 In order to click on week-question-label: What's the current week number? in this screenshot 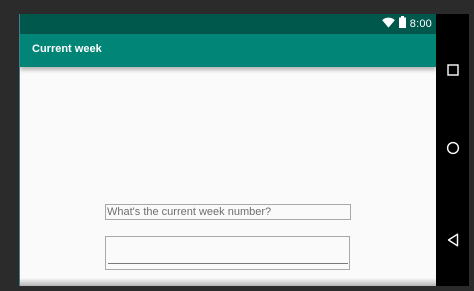, I will do `click(228, 212)`.